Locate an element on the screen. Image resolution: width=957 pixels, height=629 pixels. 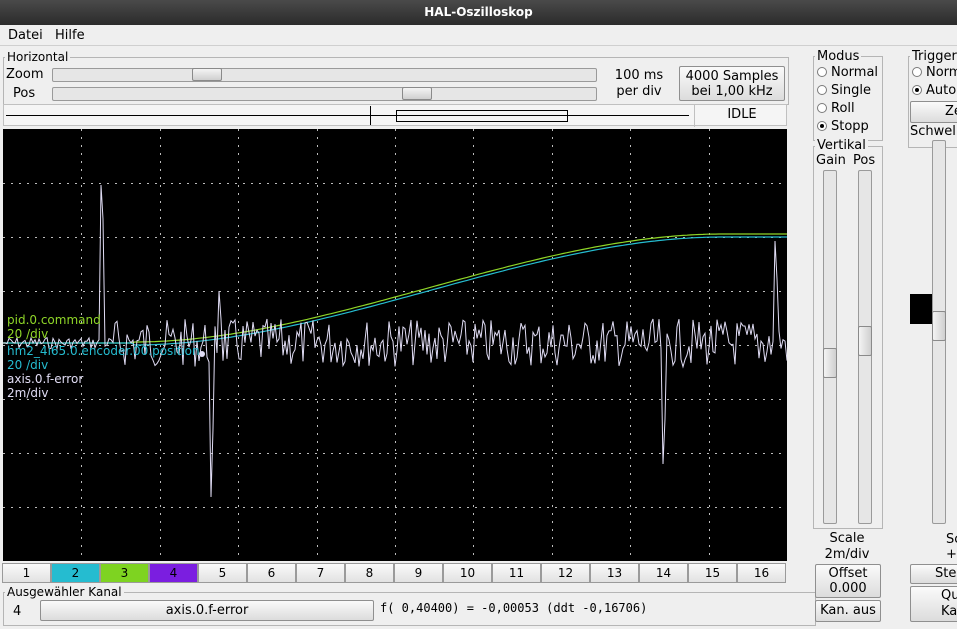
menu-hilfe: Hilfe is located at coordinates (70, 35).